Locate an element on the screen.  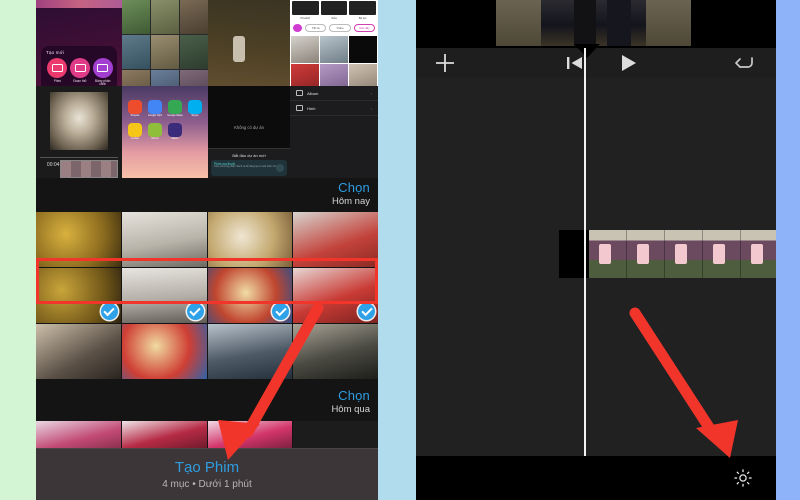
video-clip is located at coordinates (682, 254).